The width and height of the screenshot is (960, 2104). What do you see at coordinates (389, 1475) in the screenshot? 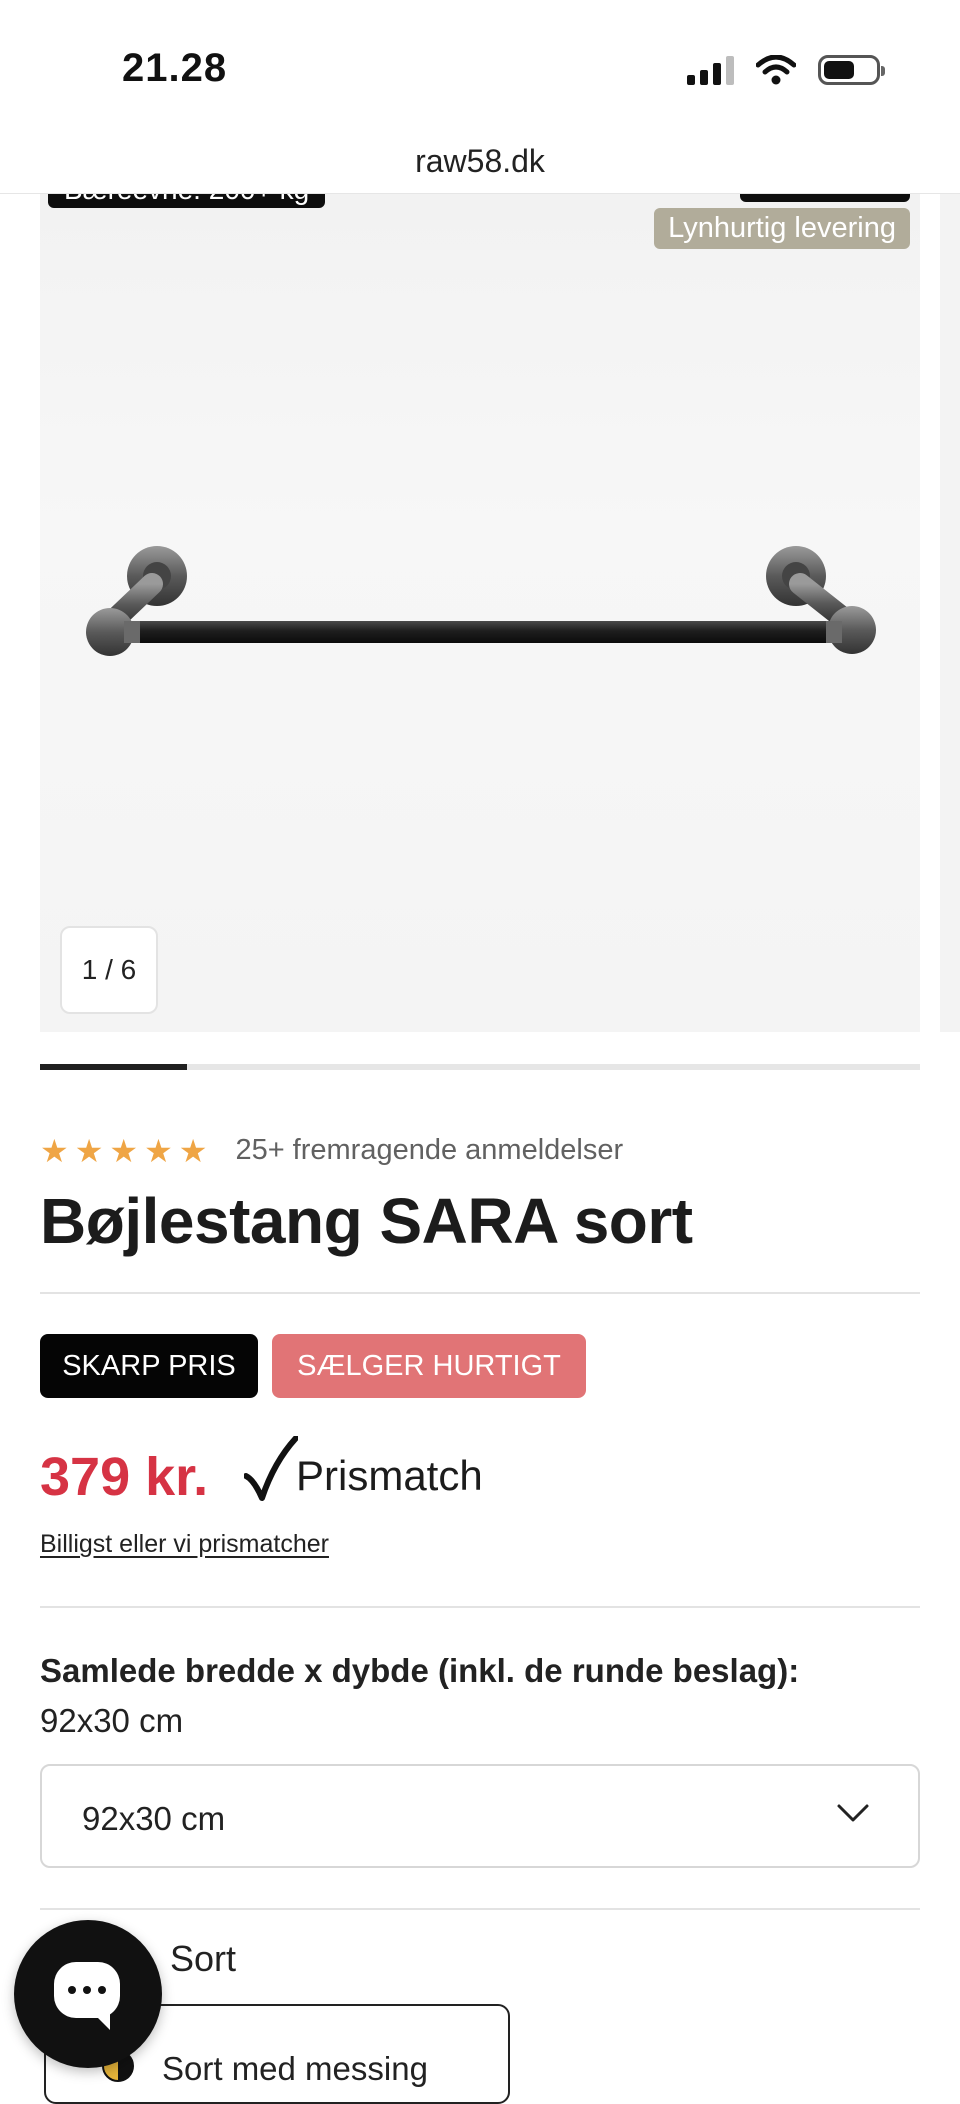
I see `prismatch-label: Prismatch` at bounding box center [389, 1475].